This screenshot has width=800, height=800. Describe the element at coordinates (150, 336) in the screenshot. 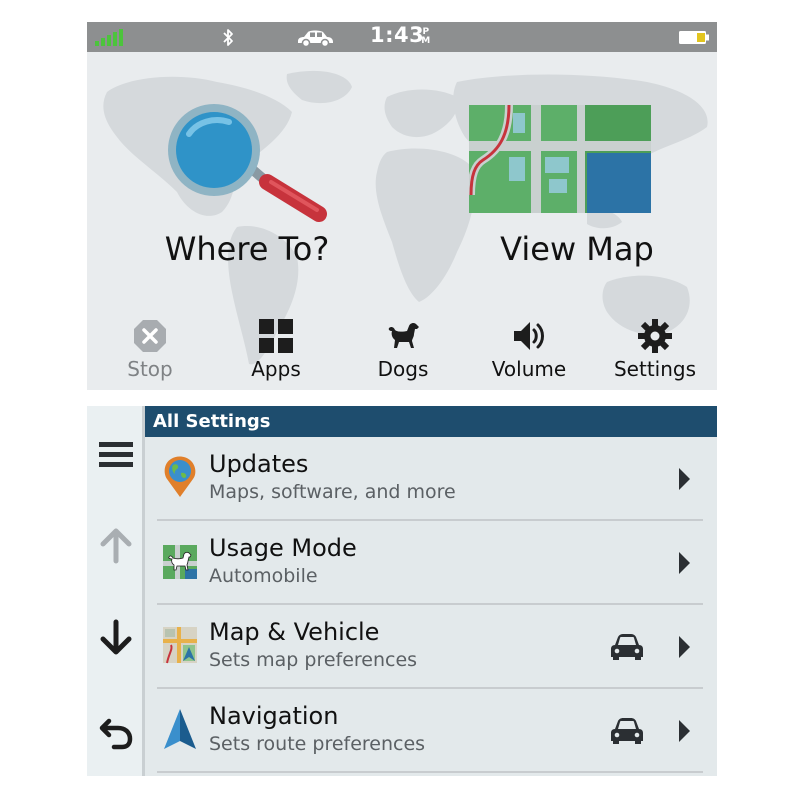

I see `stop-icon` at that location.